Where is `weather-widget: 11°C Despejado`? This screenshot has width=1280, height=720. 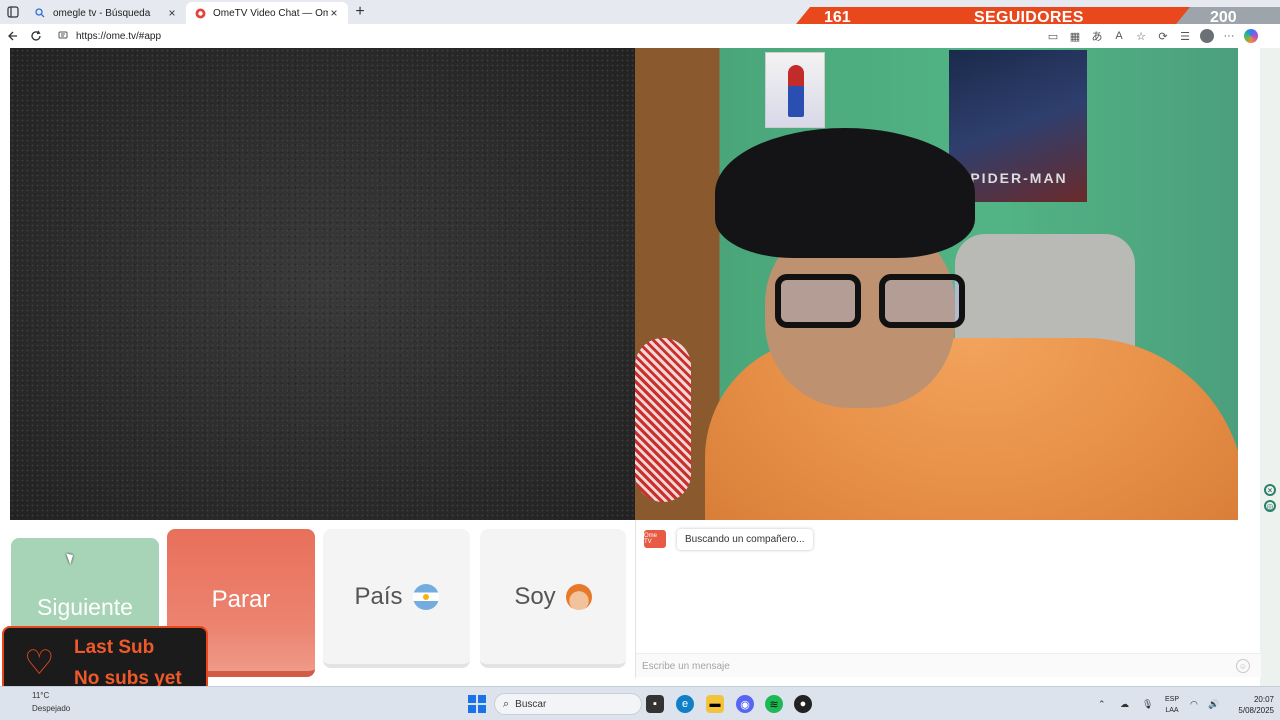 weather-widget: 11°C Despejado is located at coordinates (51, 702).